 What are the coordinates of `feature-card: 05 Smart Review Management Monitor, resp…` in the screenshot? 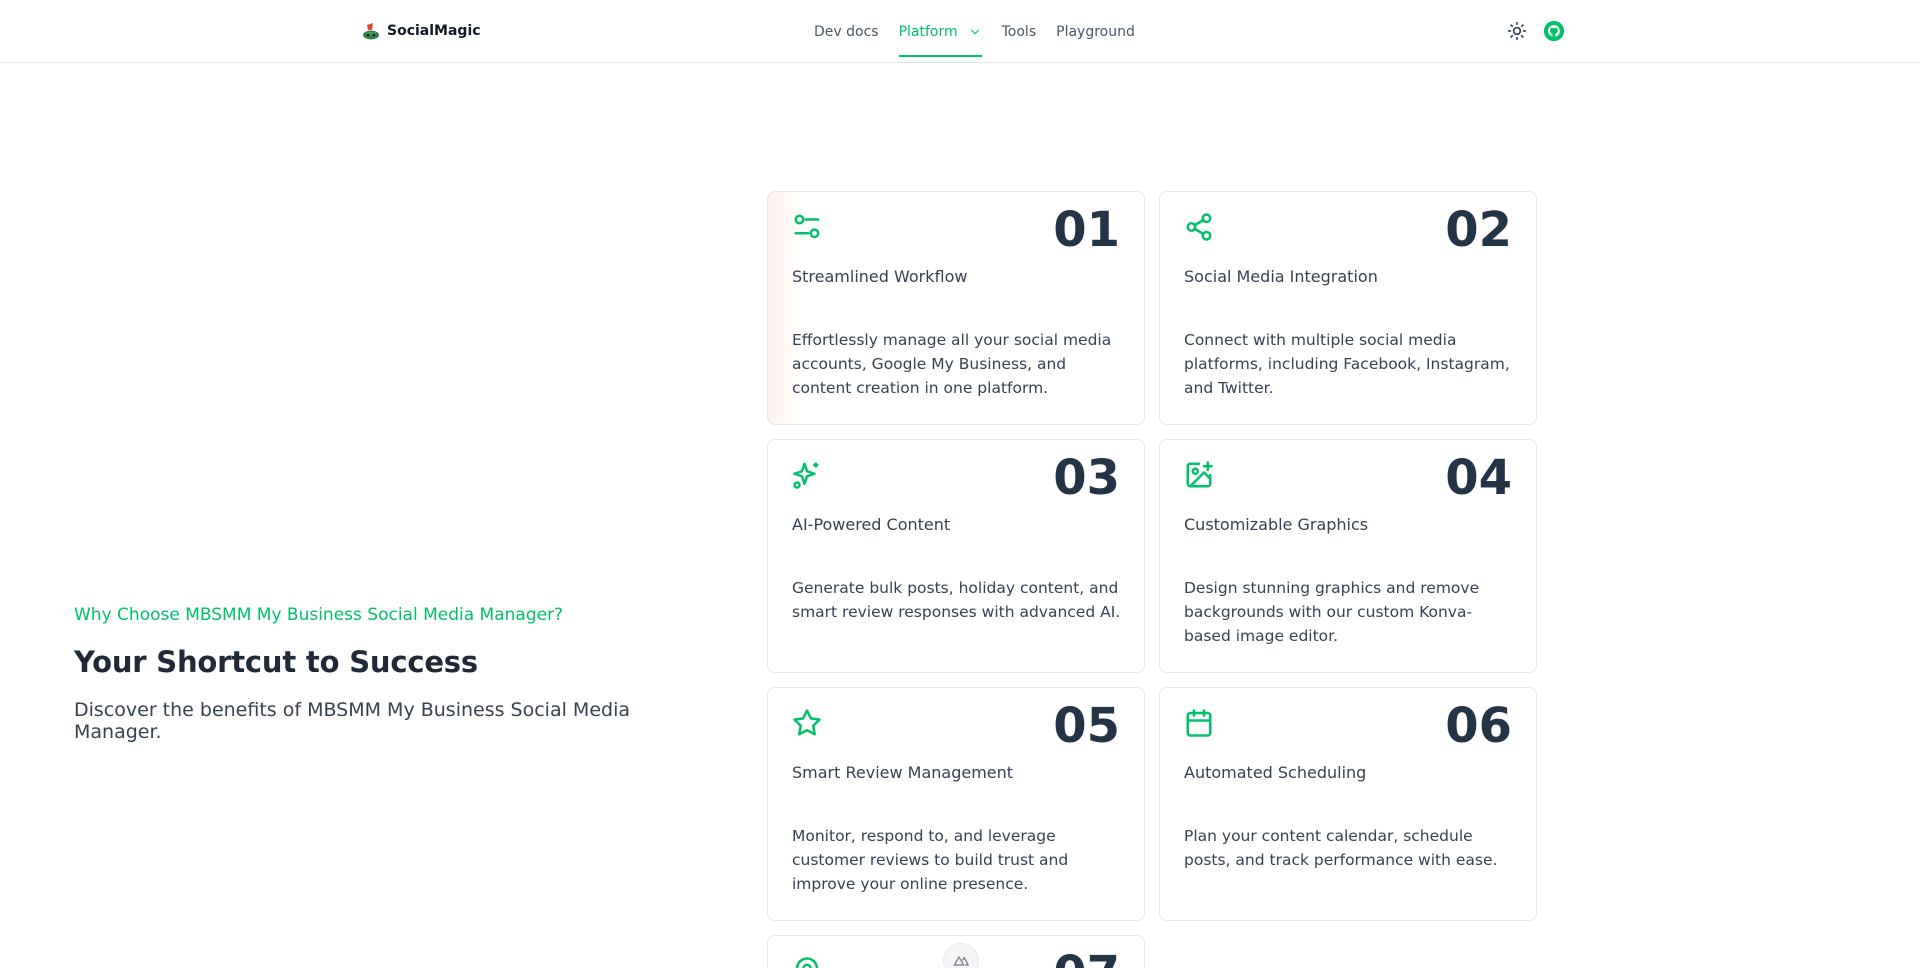 It's located at (956, 804).